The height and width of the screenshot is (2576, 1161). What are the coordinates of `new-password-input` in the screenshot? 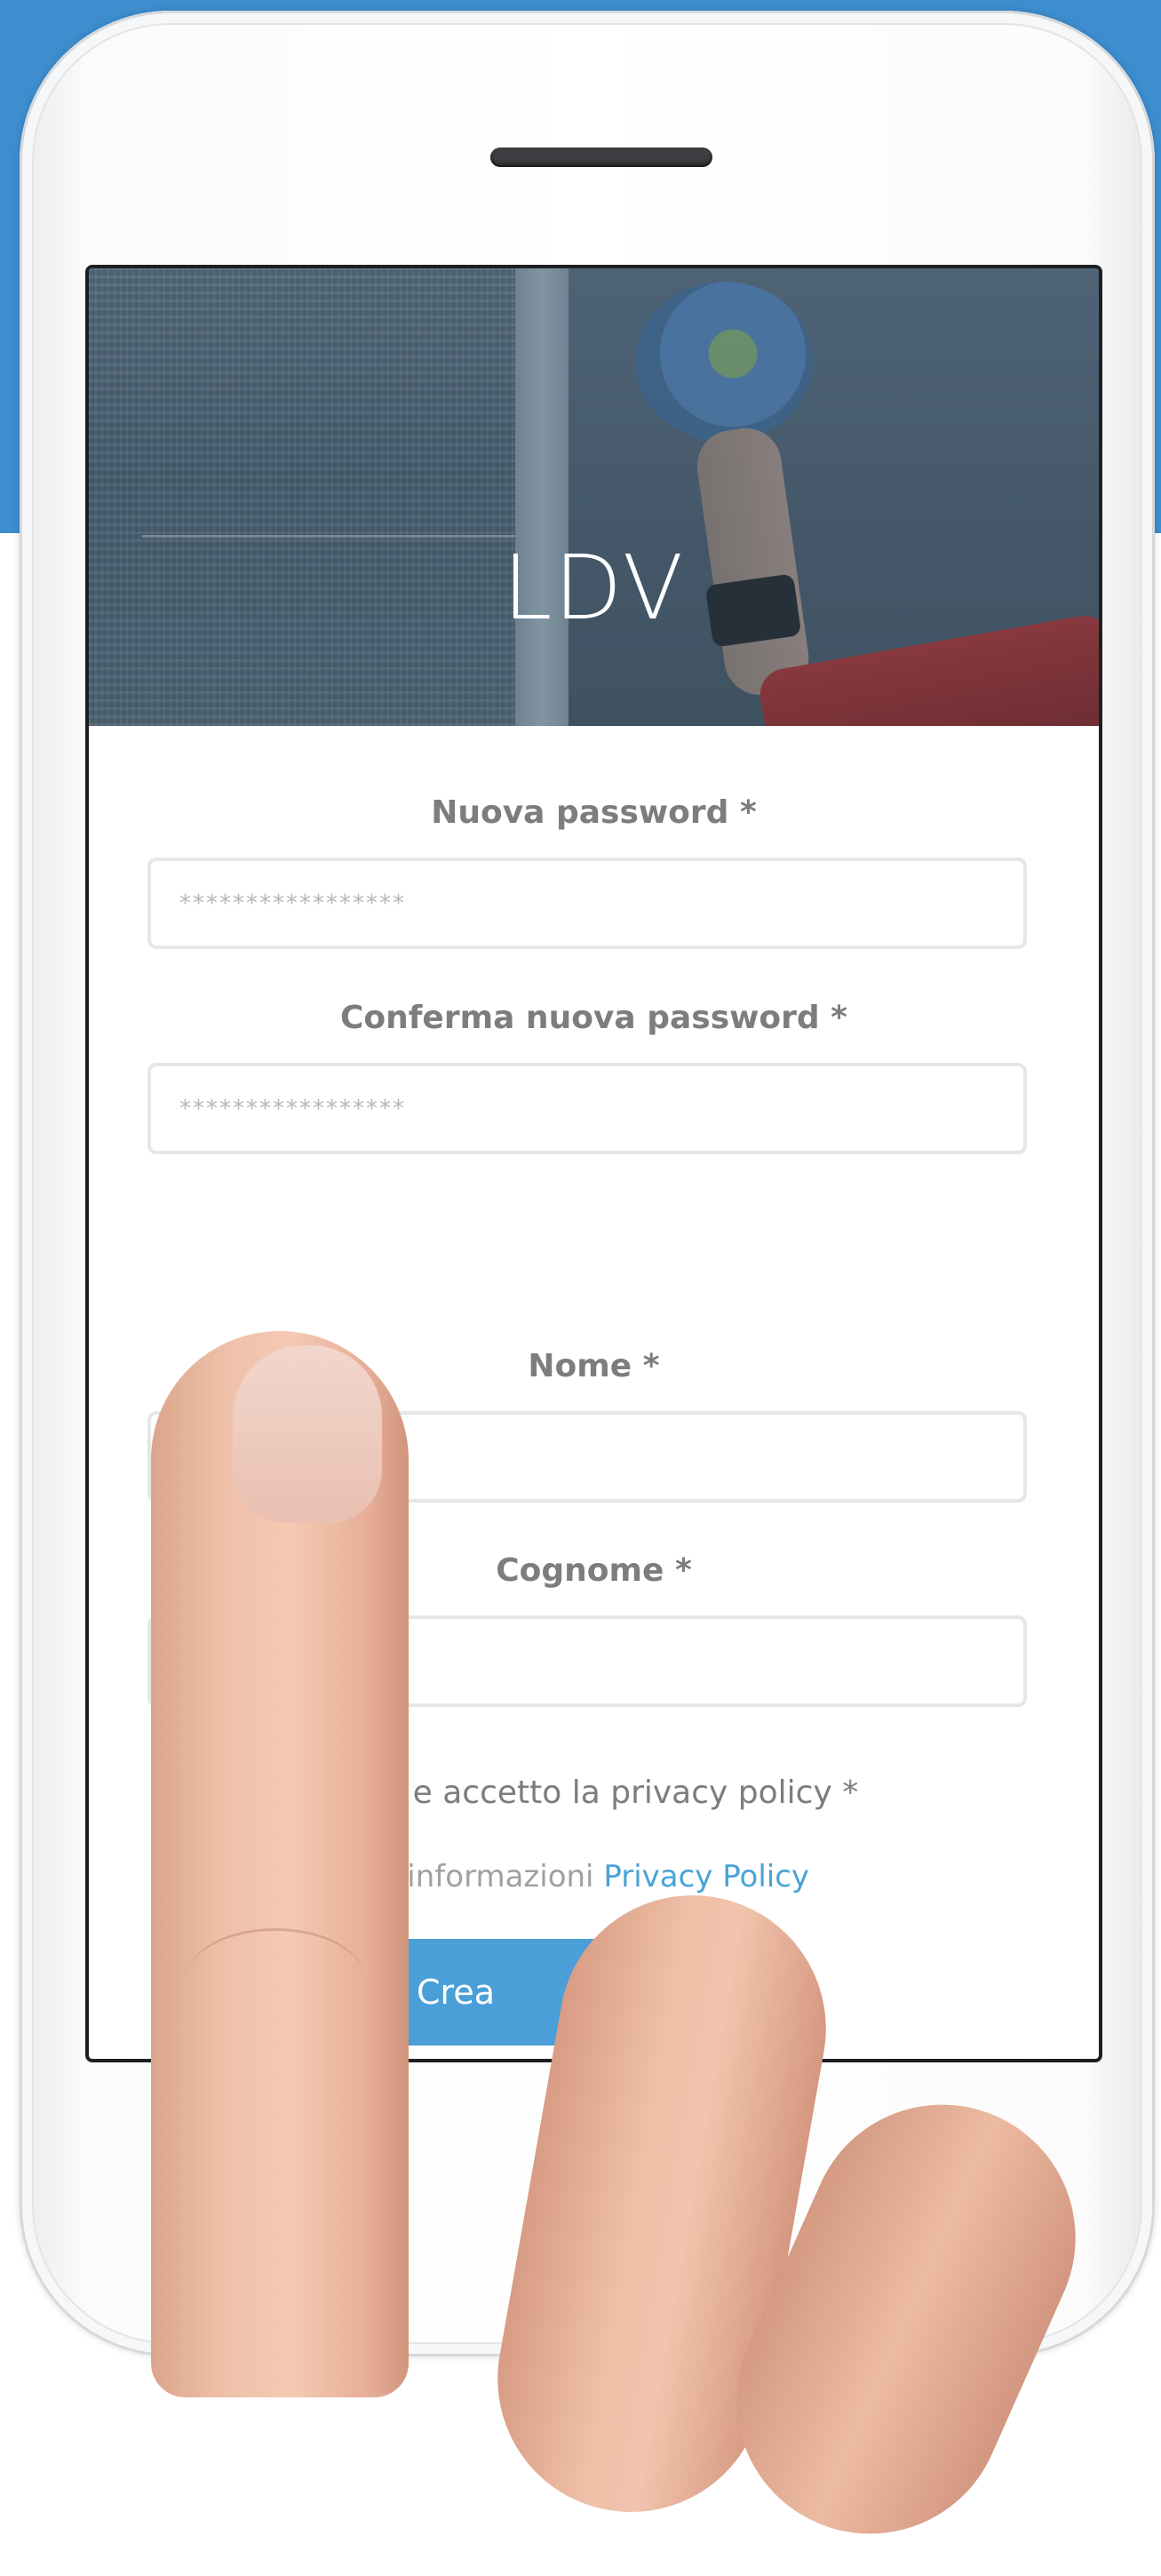 It's located at (587, 903).